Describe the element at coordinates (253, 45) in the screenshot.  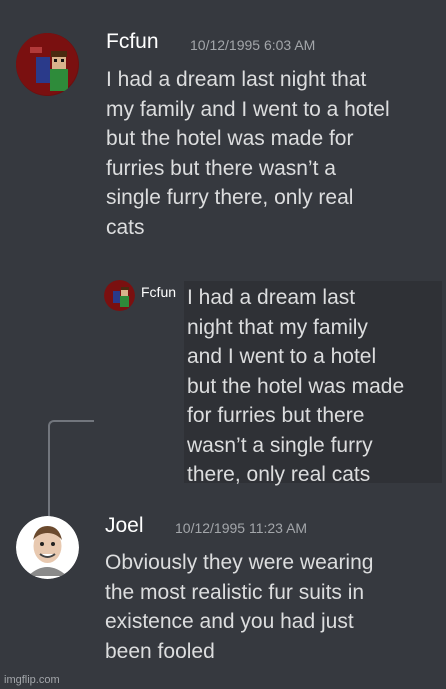
I see `timestamp: 10/12/1995 6:03 AM` at that location.